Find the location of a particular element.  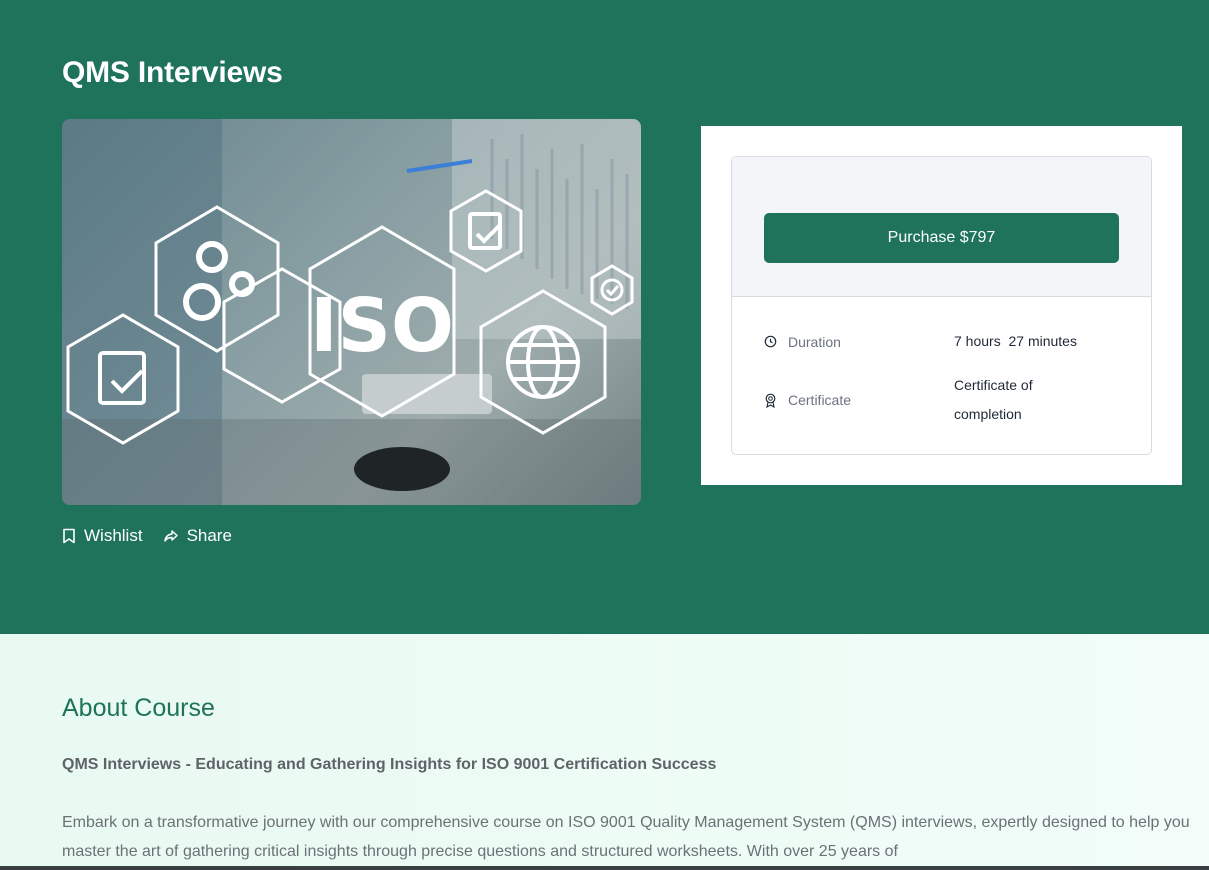

duration-row: Duration 7 hours 27 minutes is located at coordinates (934, 341).